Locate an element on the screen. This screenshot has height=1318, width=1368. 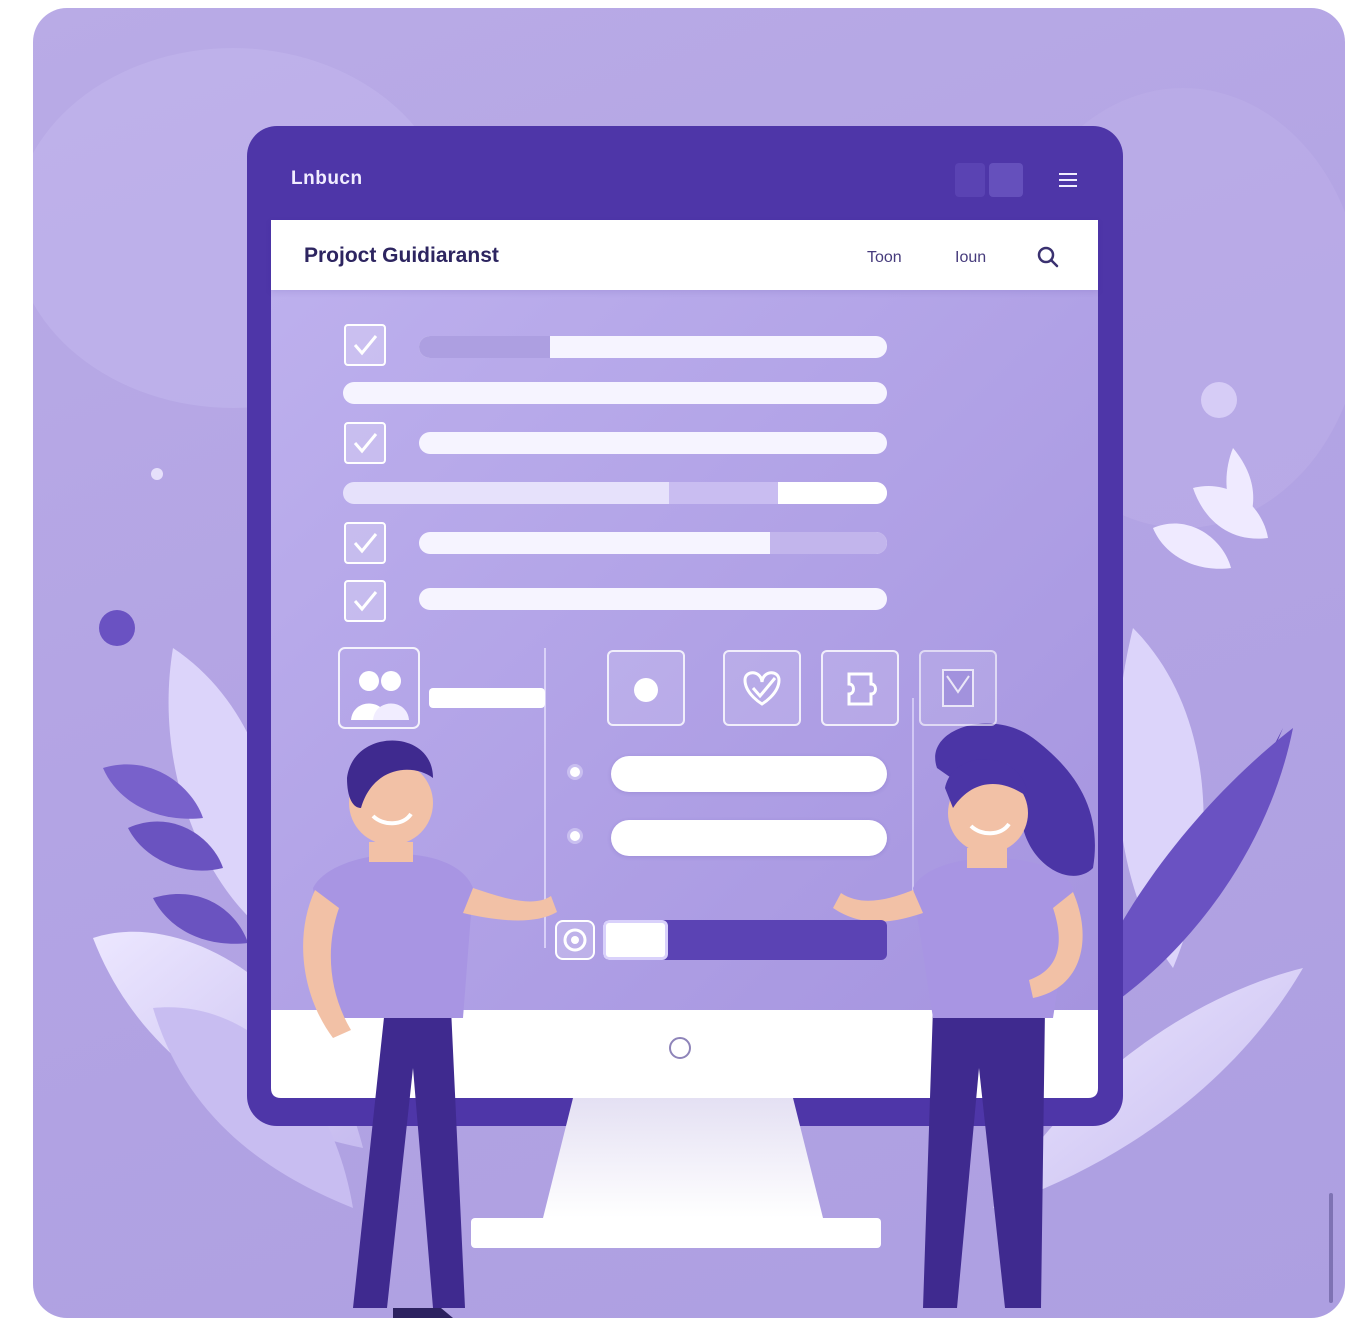
circle-icon is located at coordinates (646, 688).